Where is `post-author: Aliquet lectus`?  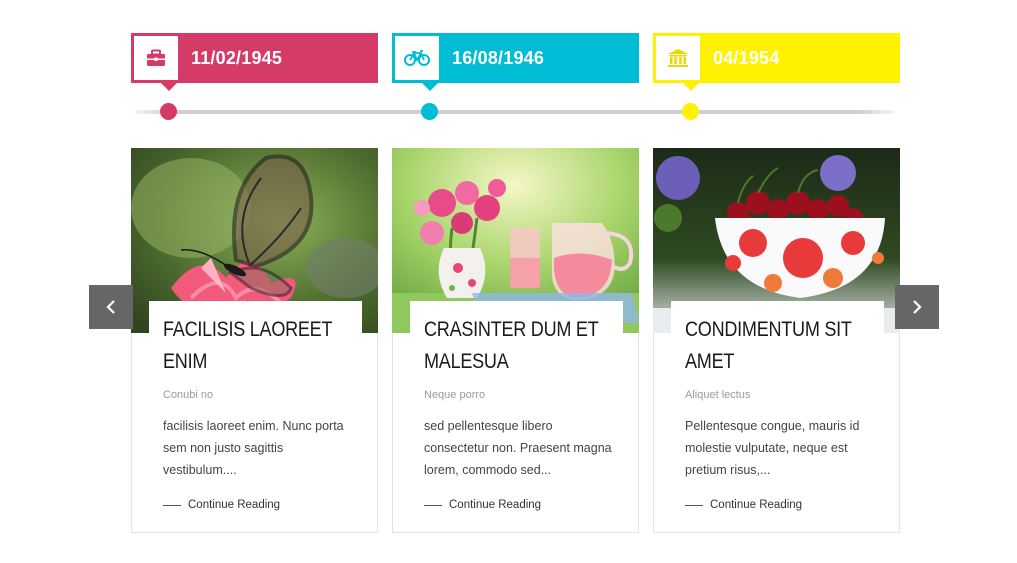 post-author: Aliquet lectus is located at coordinates (717, 395).